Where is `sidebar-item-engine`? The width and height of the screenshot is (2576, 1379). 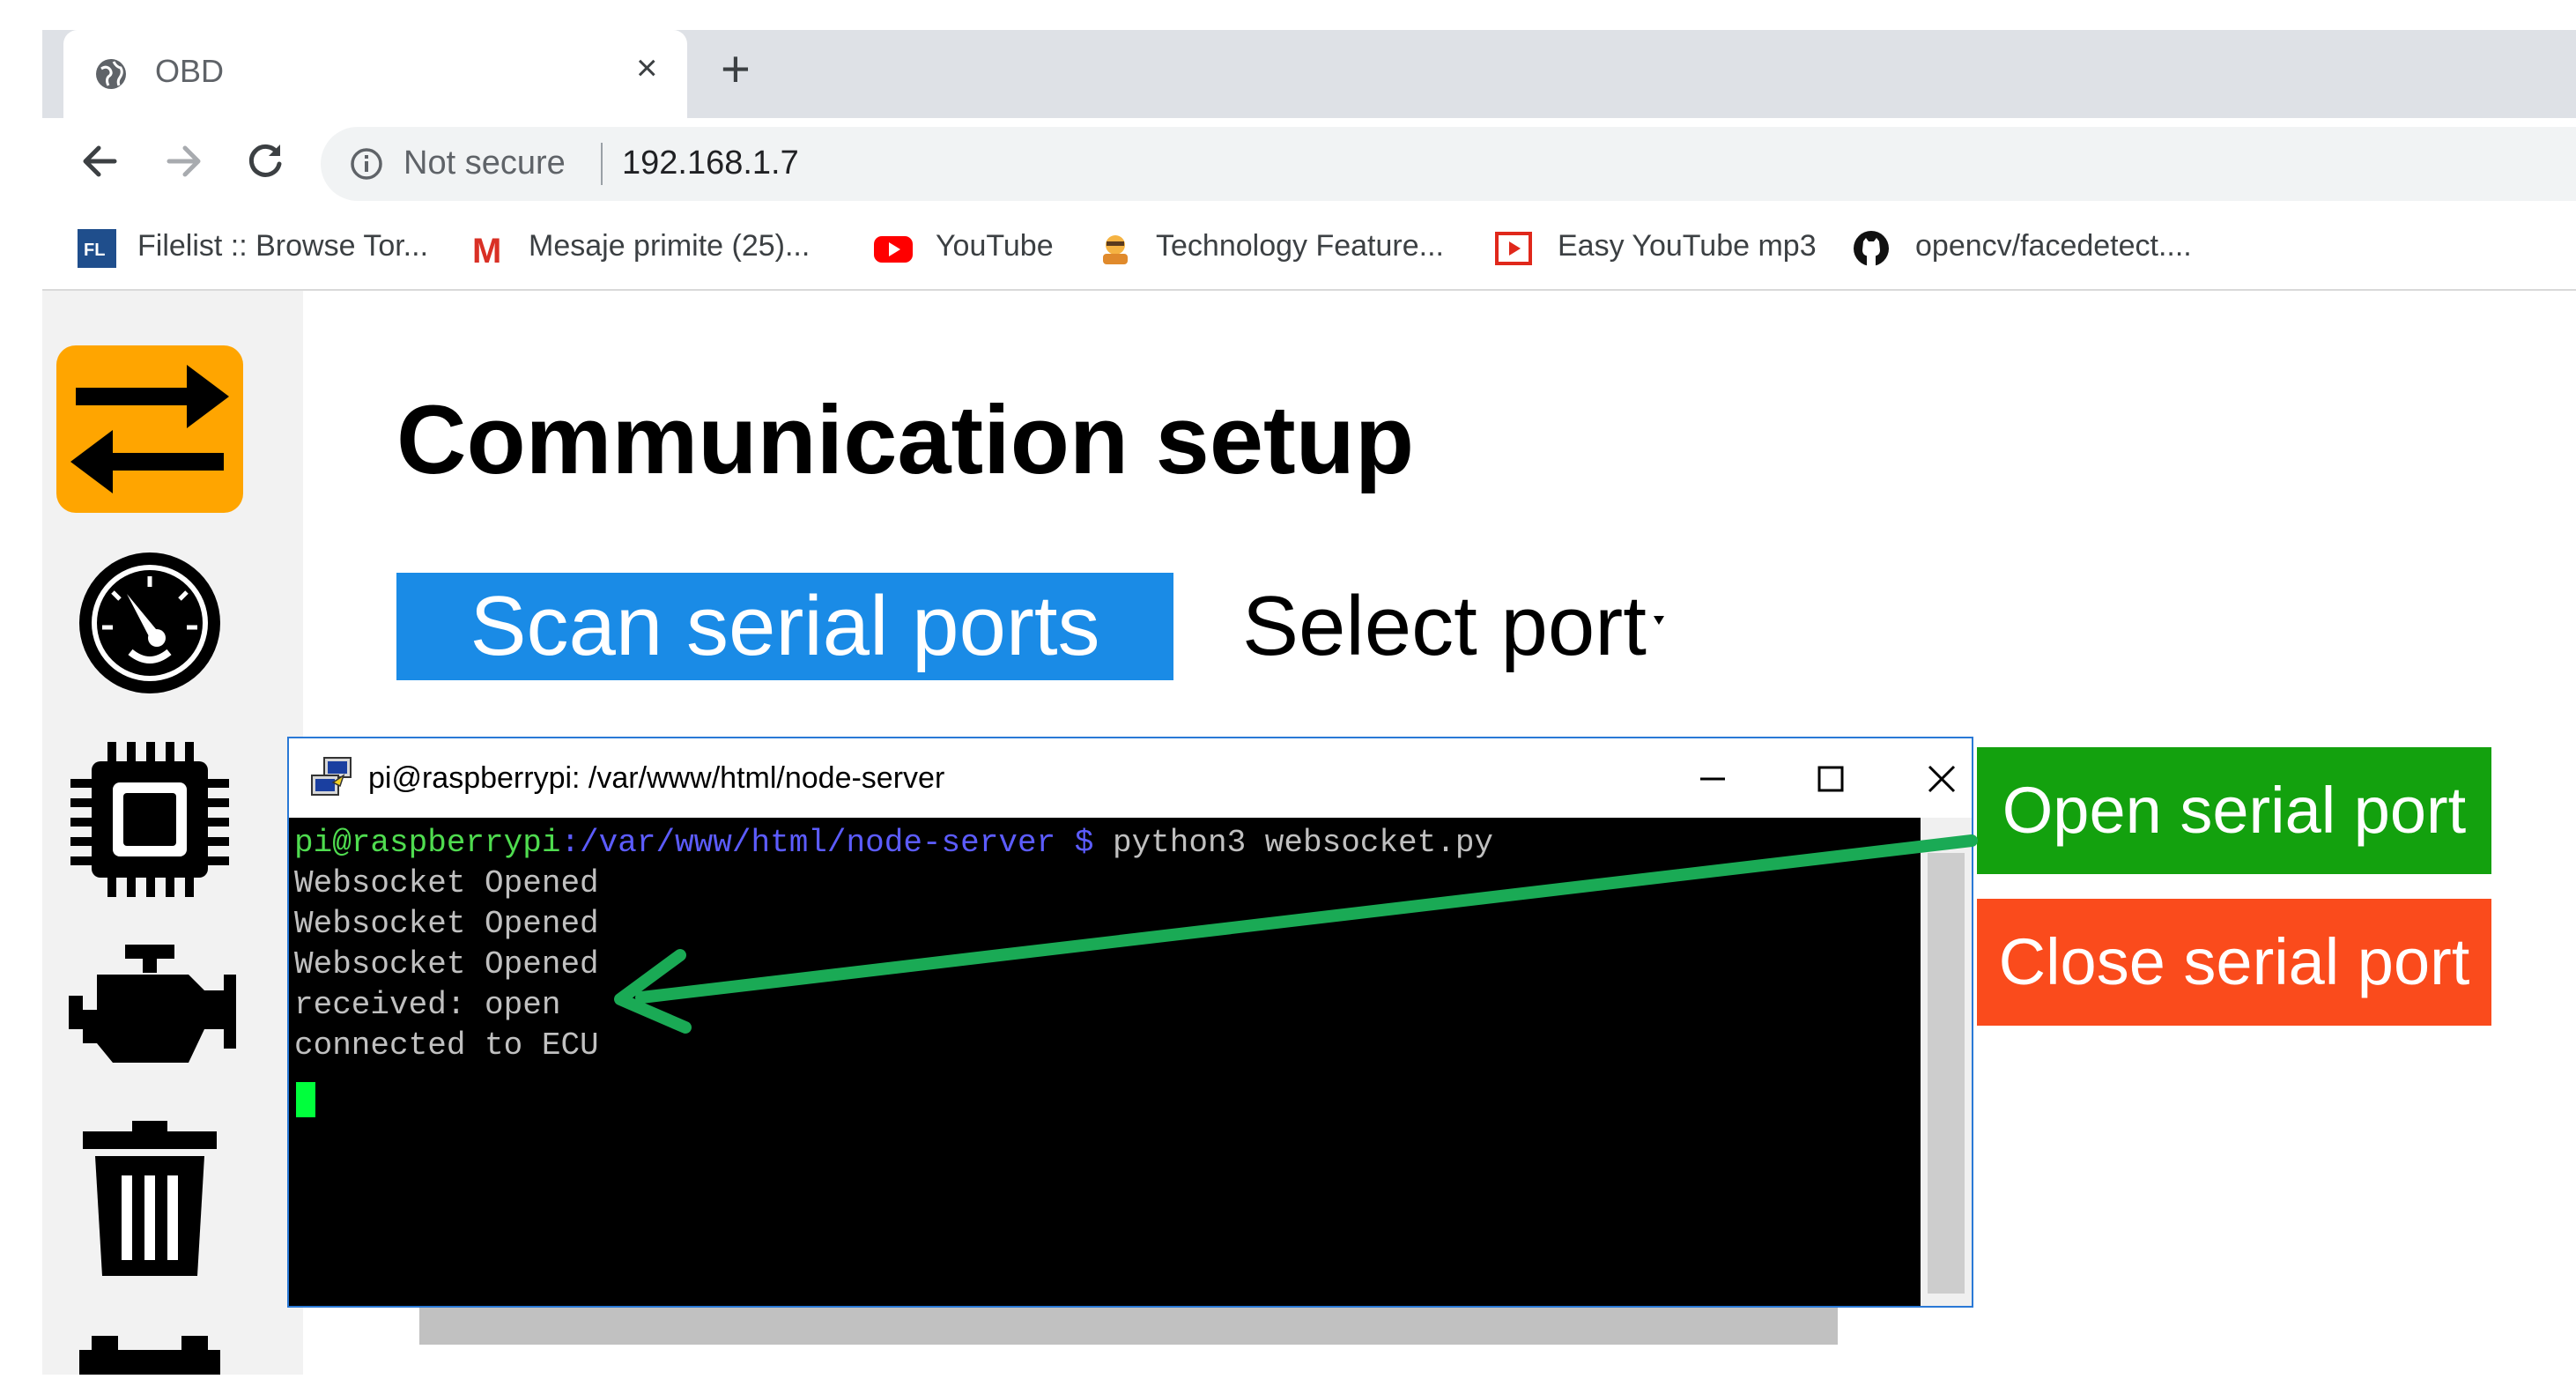
sidebar-item-engine is located at coordinates (150, 1005).